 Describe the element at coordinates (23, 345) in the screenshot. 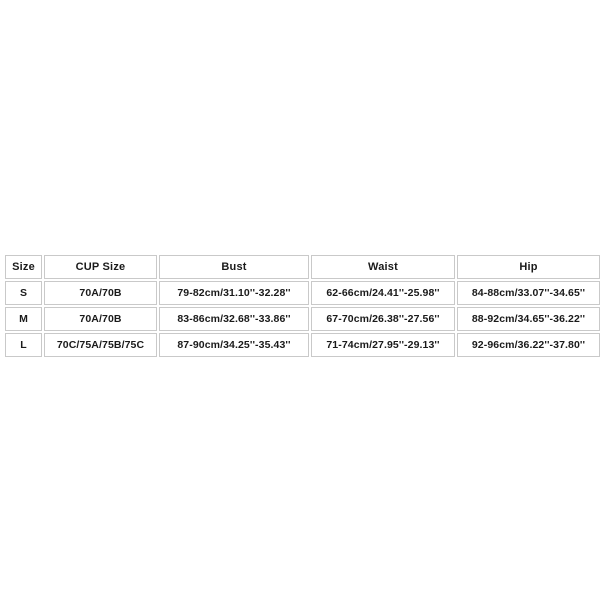

I see `cell-size: L` at that location.